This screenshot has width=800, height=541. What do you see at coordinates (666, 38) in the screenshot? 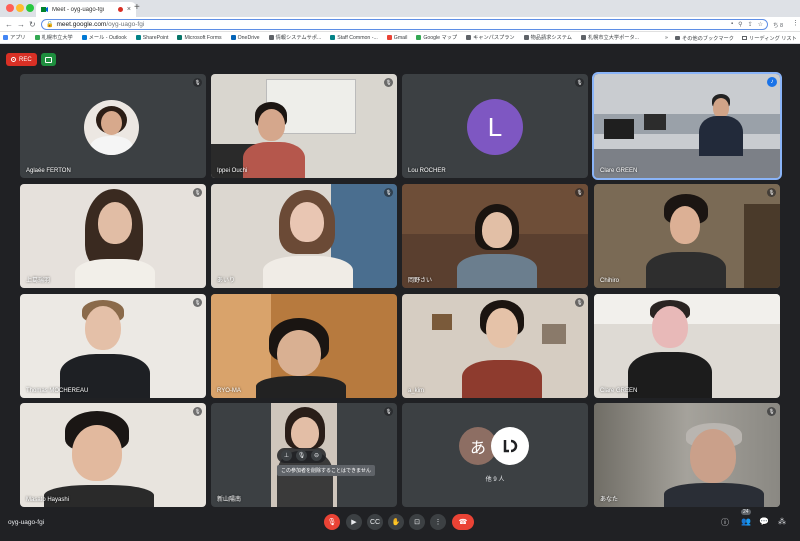
I see `bookmarks-overflow: »` at bounding box center [666, 38].